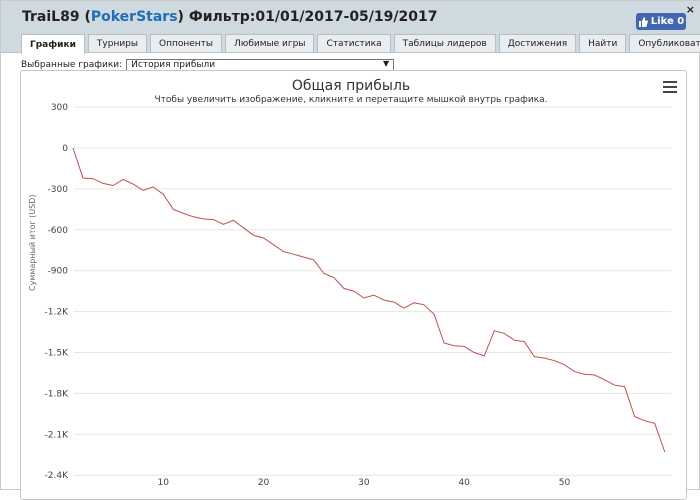  What do you see at coordinates (65, 149) in the screenshot?
I see `y-tick-label: 0` at bounding box center [65, 149].